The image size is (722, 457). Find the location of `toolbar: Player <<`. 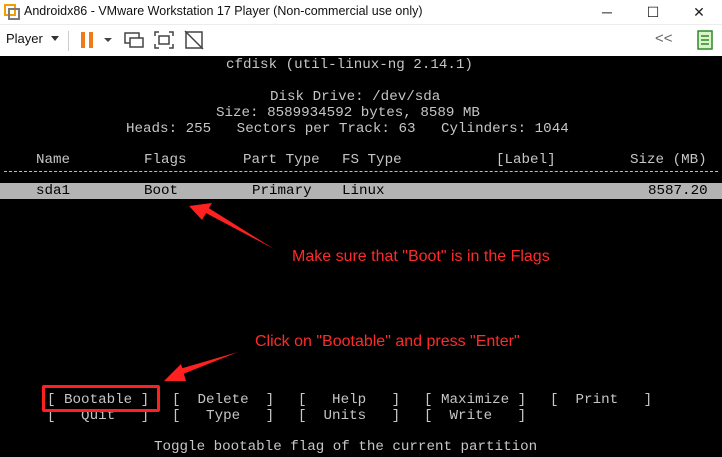

toolbar: Player << is located at coordinates (361, 40).